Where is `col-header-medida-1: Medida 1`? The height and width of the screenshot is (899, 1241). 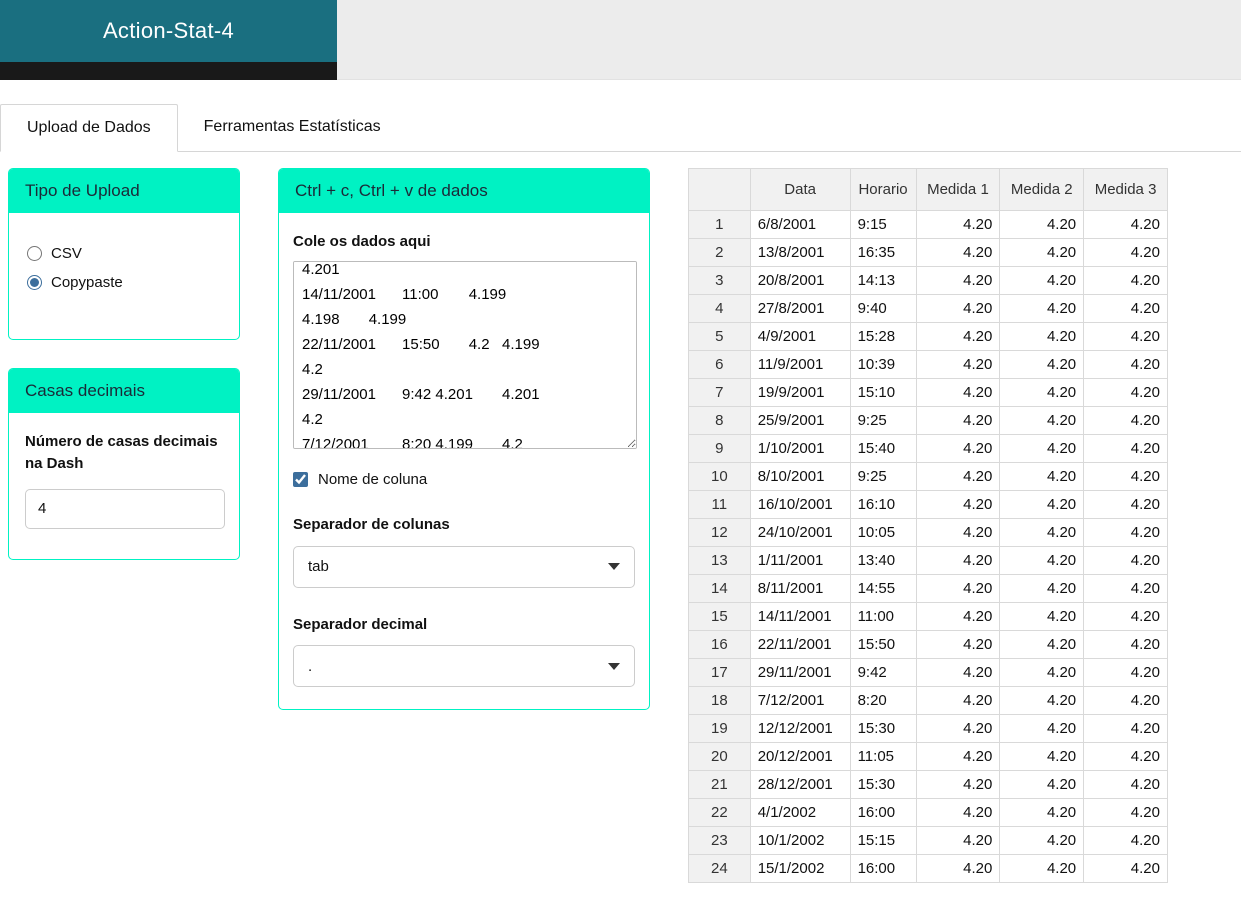
col-header-medida-1: Medida 1 is located at coordinates (958, 189).